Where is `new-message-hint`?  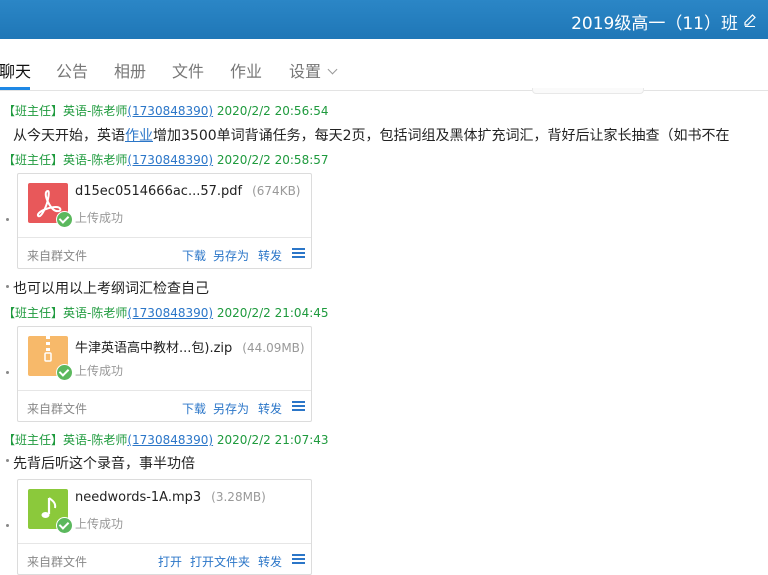 new-message-hint is located at coordinates (588, 91).